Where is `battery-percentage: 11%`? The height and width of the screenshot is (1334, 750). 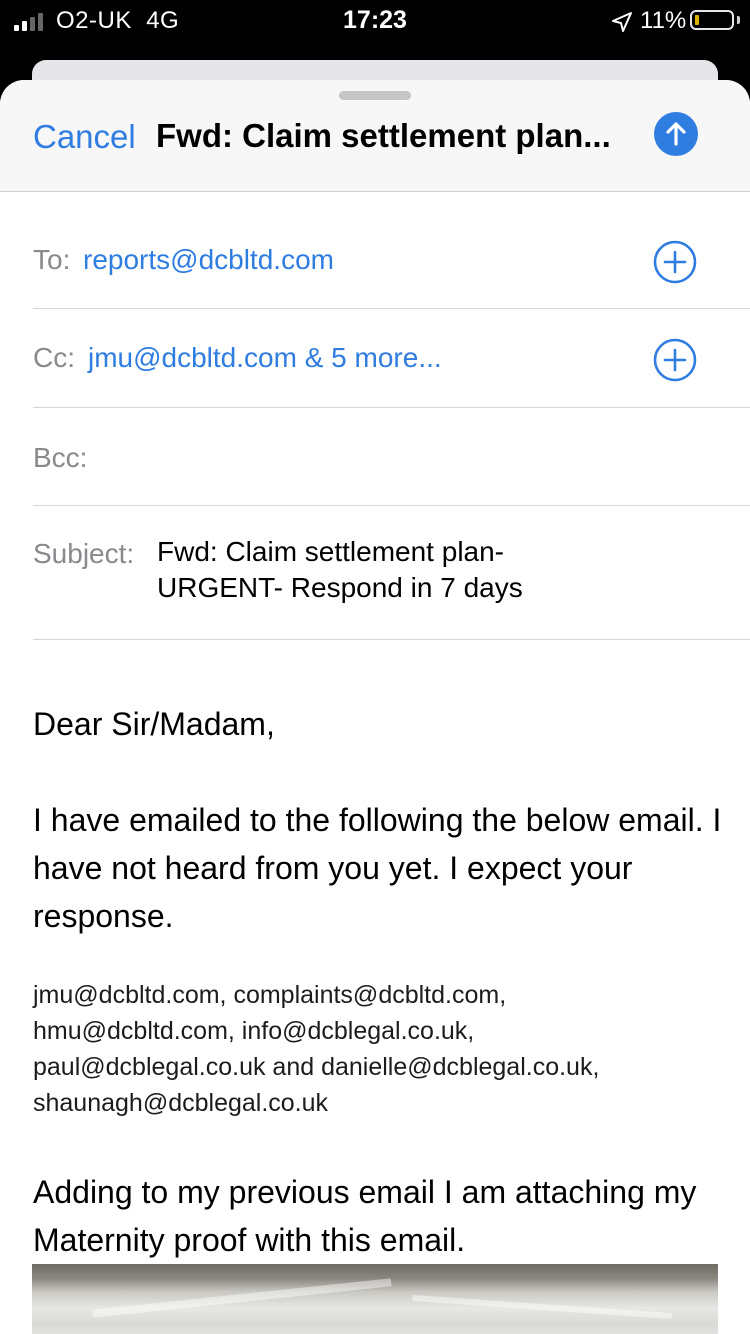 battery-percentage: 11% is located at coordinates (663, 20).